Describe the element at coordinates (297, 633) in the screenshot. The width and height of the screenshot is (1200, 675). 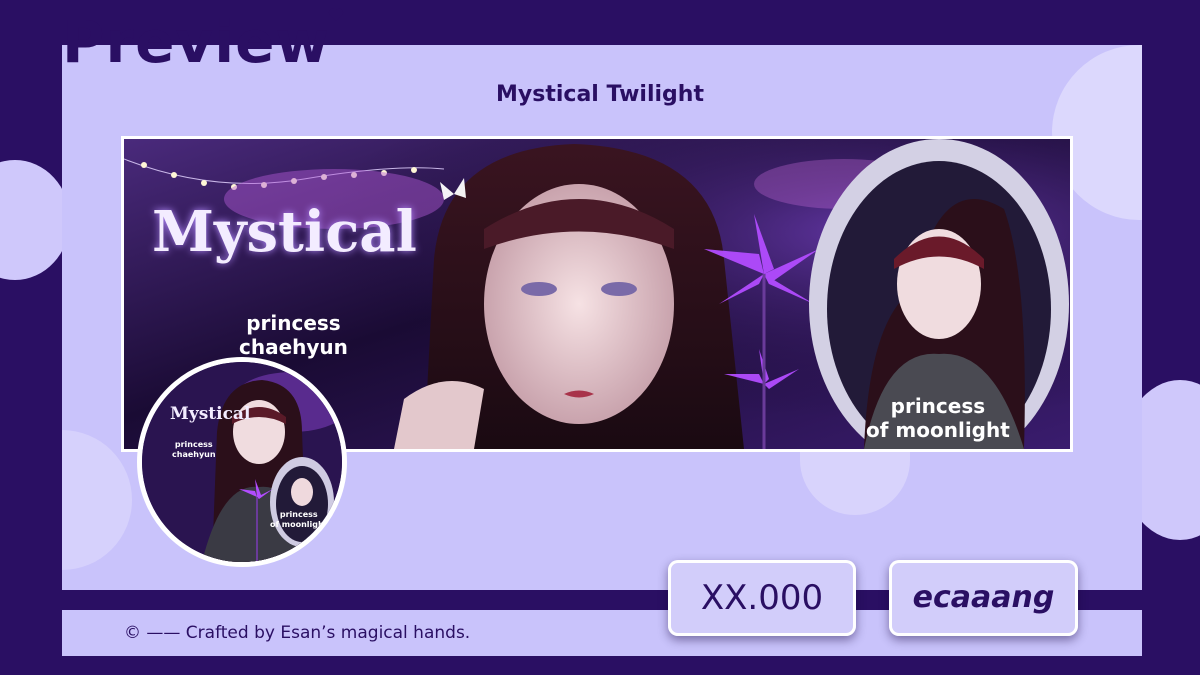
I see `footer-credit: © —— Crafted by Esan’s magical hands.` at that location.